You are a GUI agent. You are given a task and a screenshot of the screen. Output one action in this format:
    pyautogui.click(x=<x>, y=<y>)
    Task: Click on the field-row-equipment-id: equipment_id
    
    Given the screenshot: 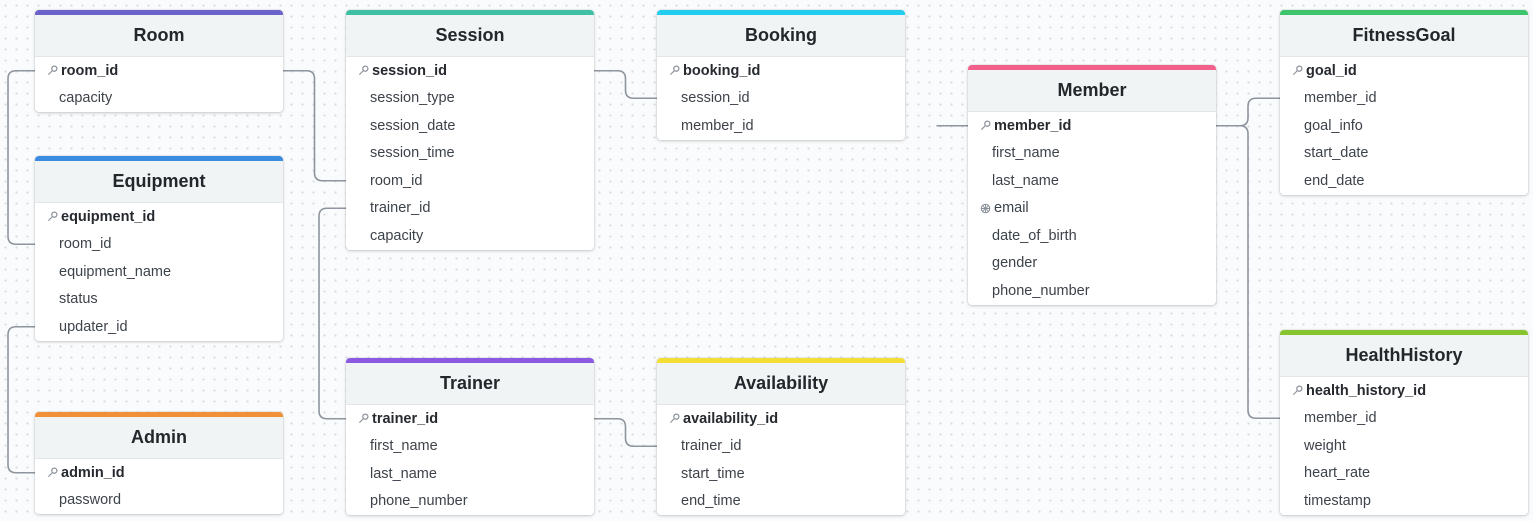 What is the action you would take?
    pyautogui.click(x=159, y=217)
    